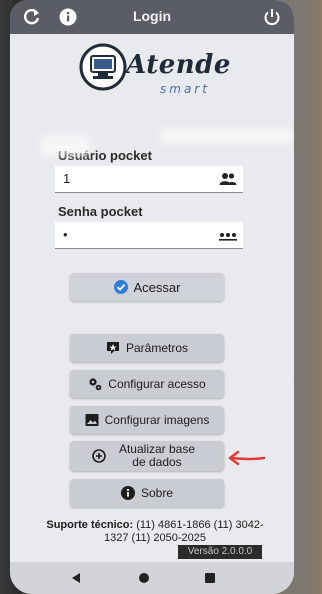 The height and width of the screenshot is (594, 322). What do you see at coordinates (113, 348) in the screenshot?
I see `parameters-icon` at bounding box center [113, 348].